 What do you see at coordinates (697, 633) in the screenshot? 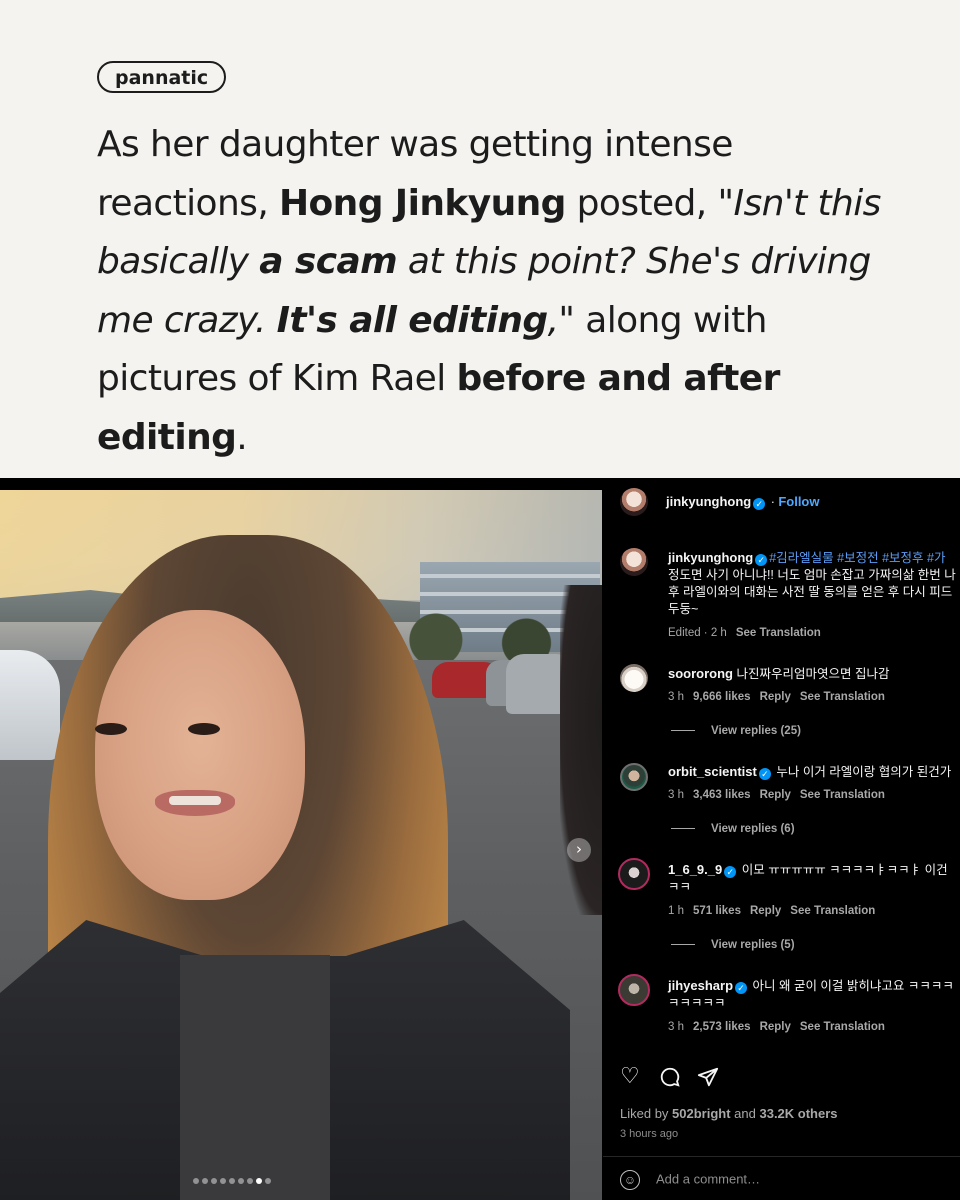
I see `caption-time: Edited · 2 h` at bounding box center [697, 633].